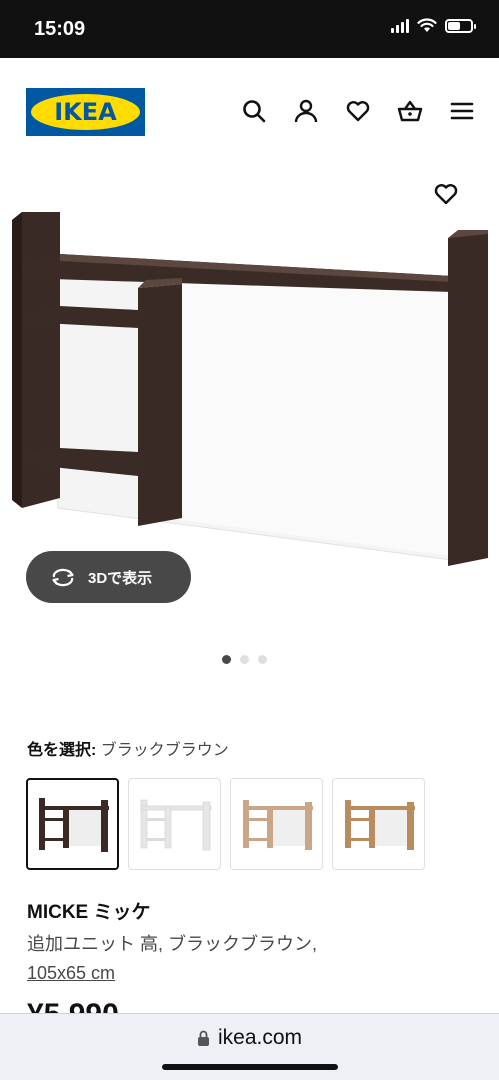  Describe the element at coordinates (73, 1005) in the screenshot. I see `product-price: ¥5,990` at that location.